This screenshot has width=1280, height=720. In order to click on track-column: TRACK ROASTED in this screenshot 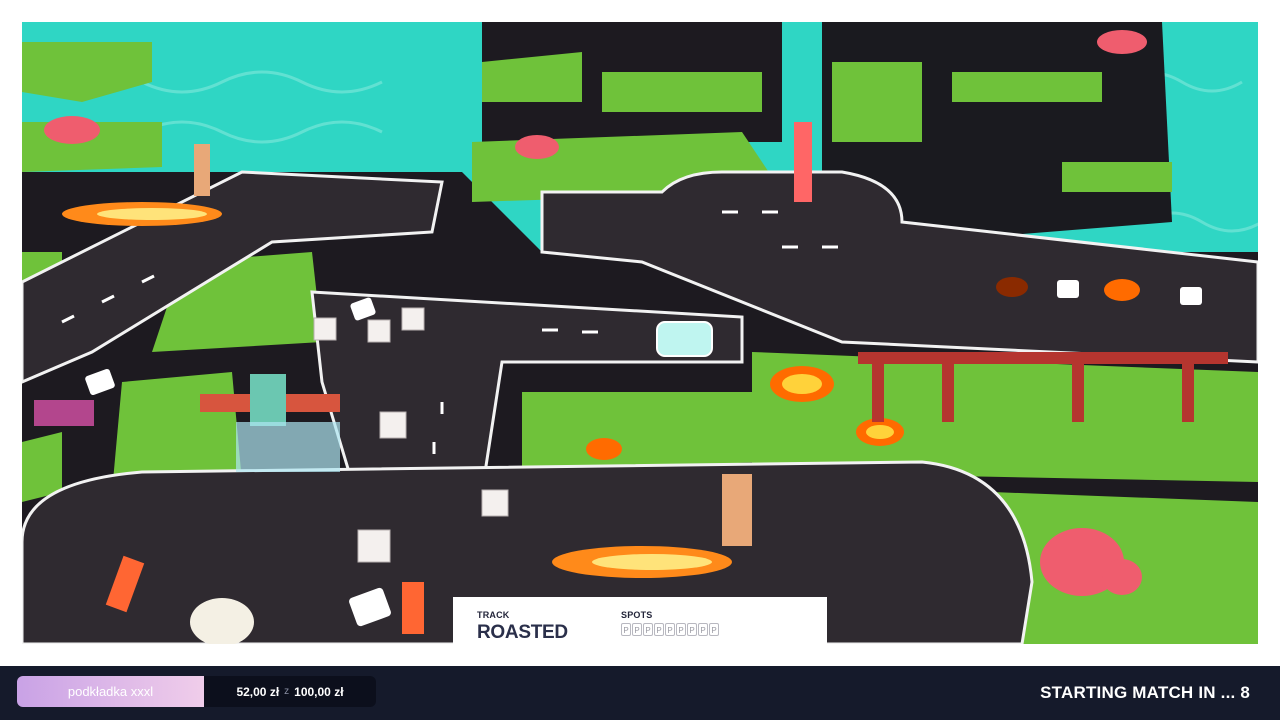, I will do `click(522, 627)`.